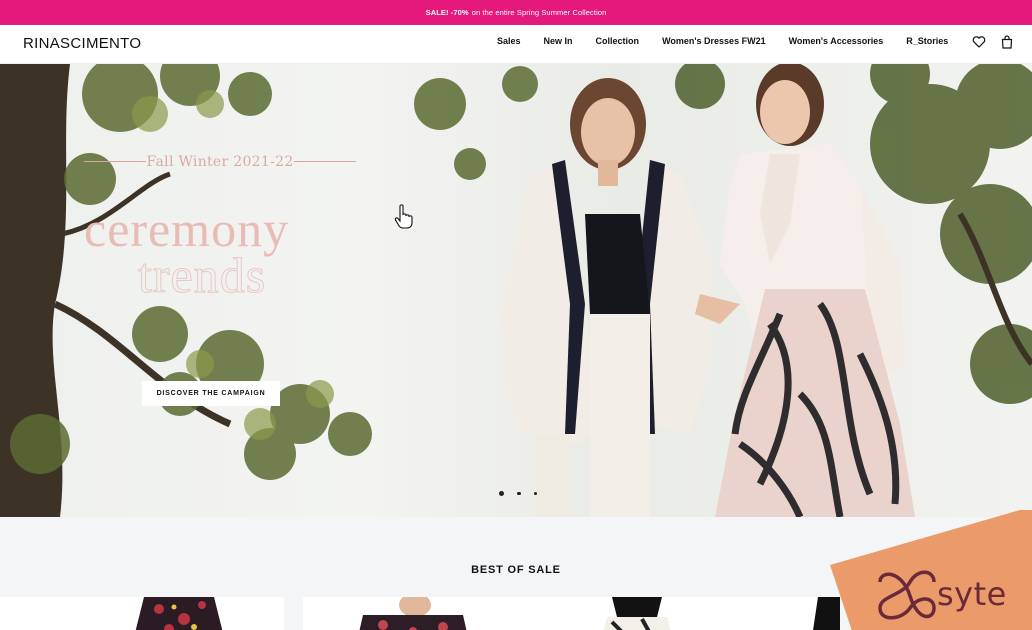  I want to click on promo-bold: SALE! -70%, so click(447, 12).